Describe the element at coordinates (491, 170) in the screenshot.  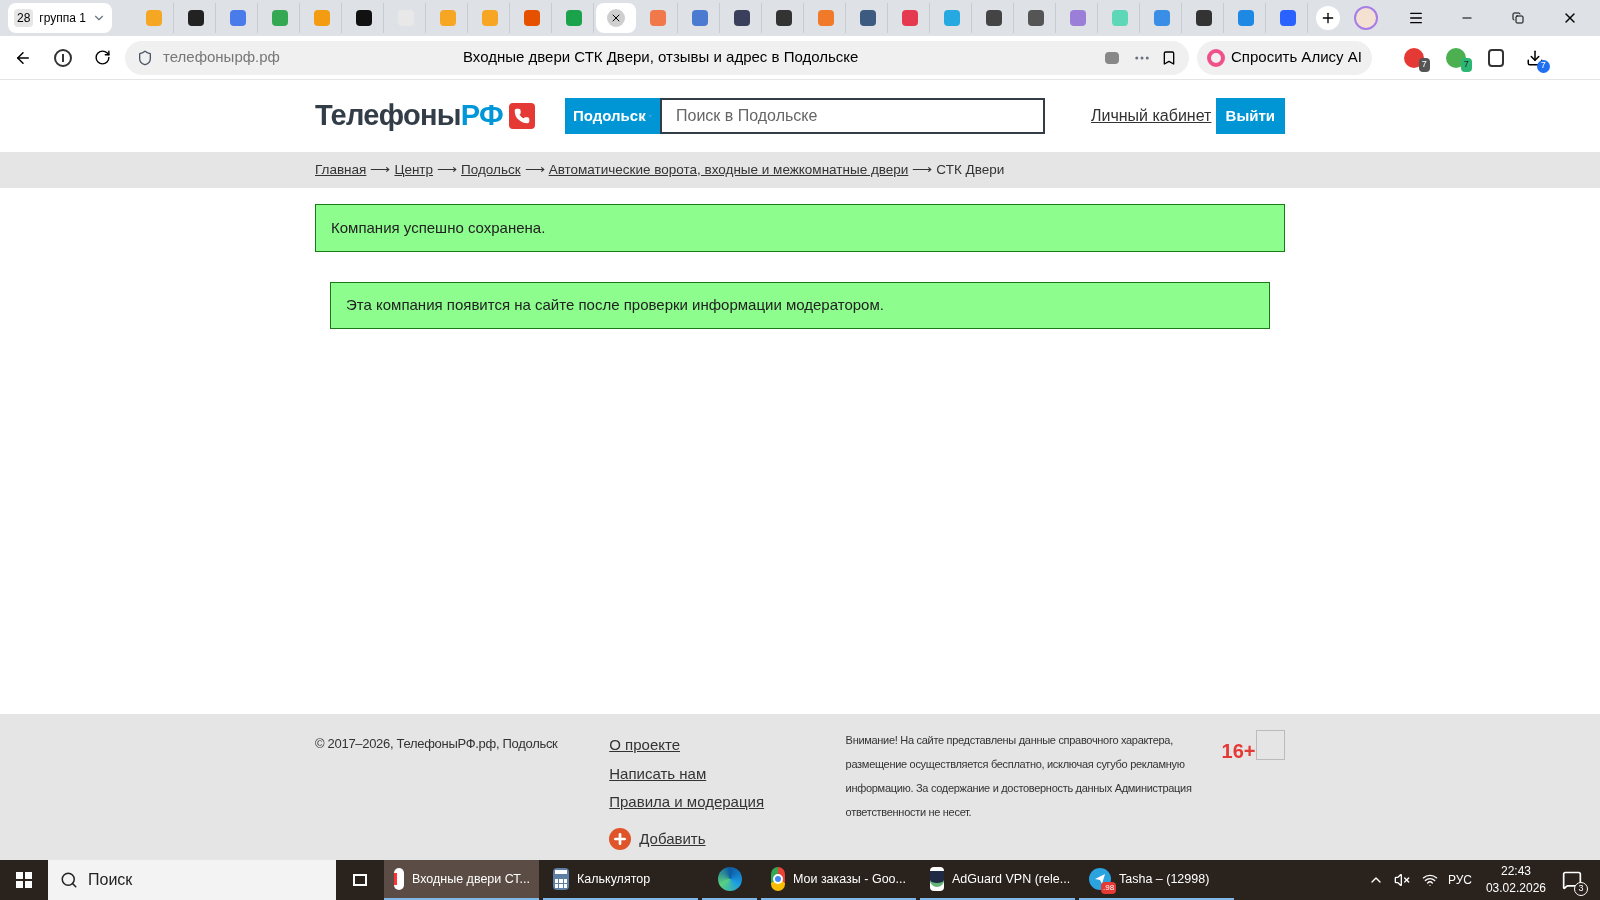
I see `breadcrumb-link: Подольск` at that location.